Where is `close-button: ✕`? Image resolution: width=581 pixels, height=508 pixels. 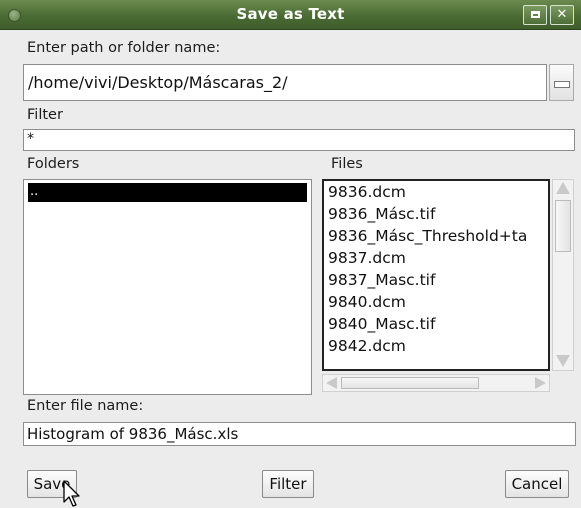
close-button: ✕ is located at coordinates (562, 15).